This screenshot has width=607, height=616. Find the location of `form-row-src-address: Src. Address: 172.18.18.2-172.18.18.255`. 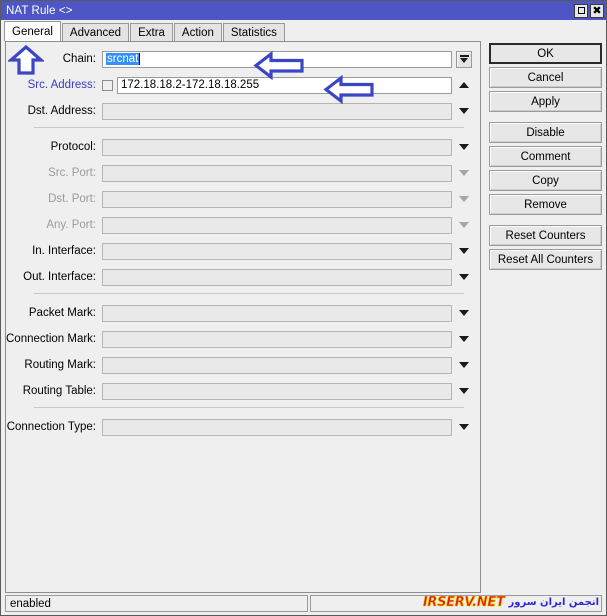

form-row-src-address: Src. Address: 172.18.18.2-172.18.18.255 is located at coordinates (243, 85).